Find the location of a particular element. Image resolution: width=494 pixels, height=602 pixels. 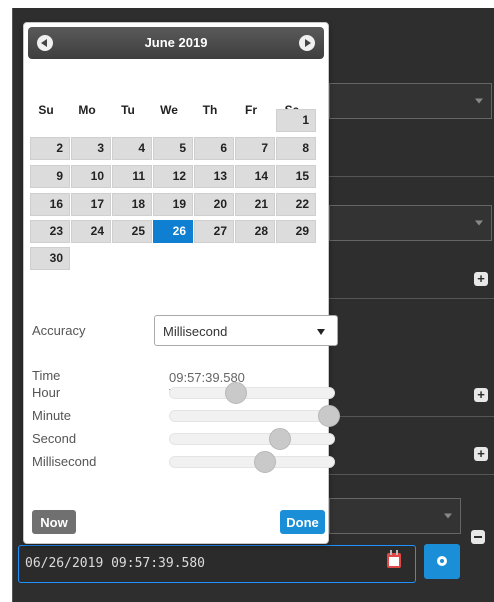

day-cell: 13 is located at coordinates (214, 176).